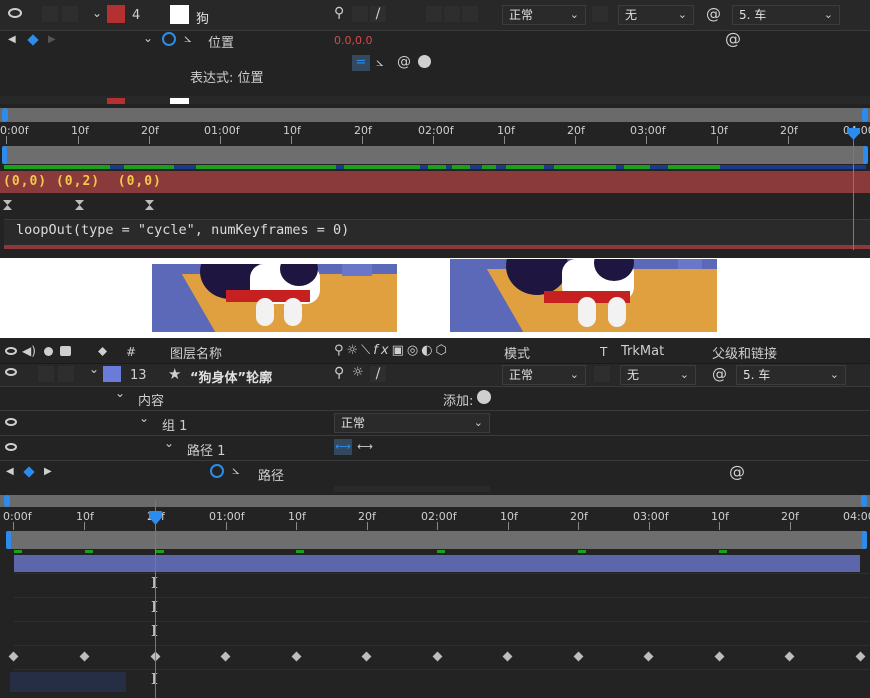 Image resolution: width=870 pixels, height=698 pixels. I want to click on layer-track-bar, so click(437, 563).